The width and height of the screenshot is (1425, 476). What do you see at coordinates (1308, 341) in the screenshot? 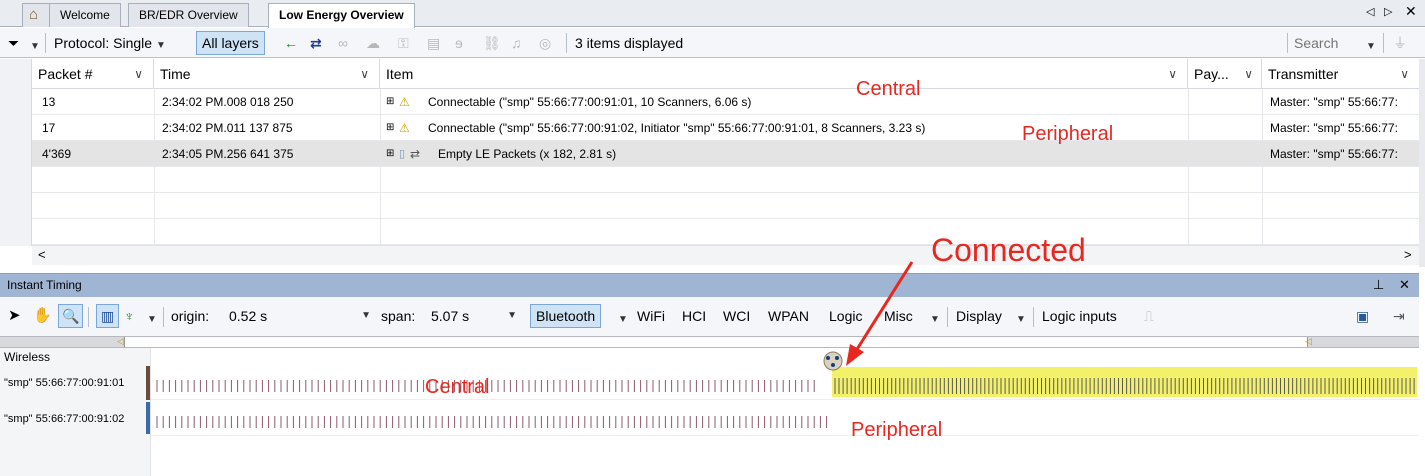
I see `right-marker-icon: ◁` at bounding box center [1308, 341].